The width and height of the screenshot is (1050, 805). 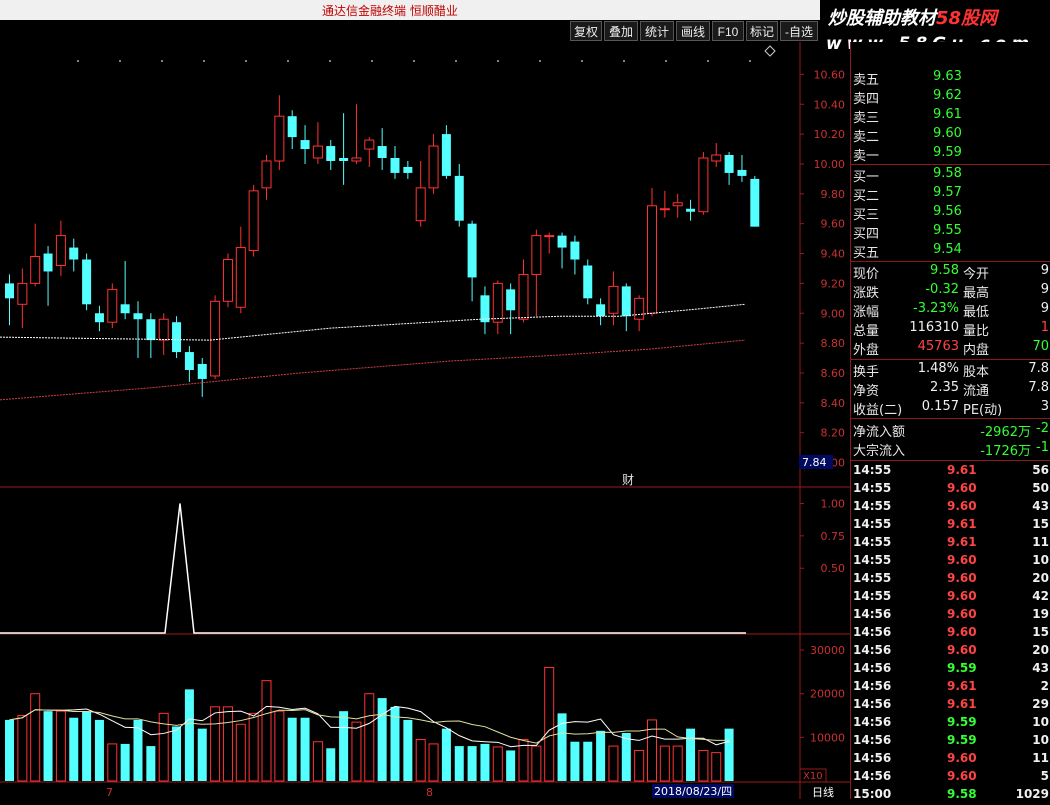 I want to click on tick-volume: 15, so click(x=1040, y=632).